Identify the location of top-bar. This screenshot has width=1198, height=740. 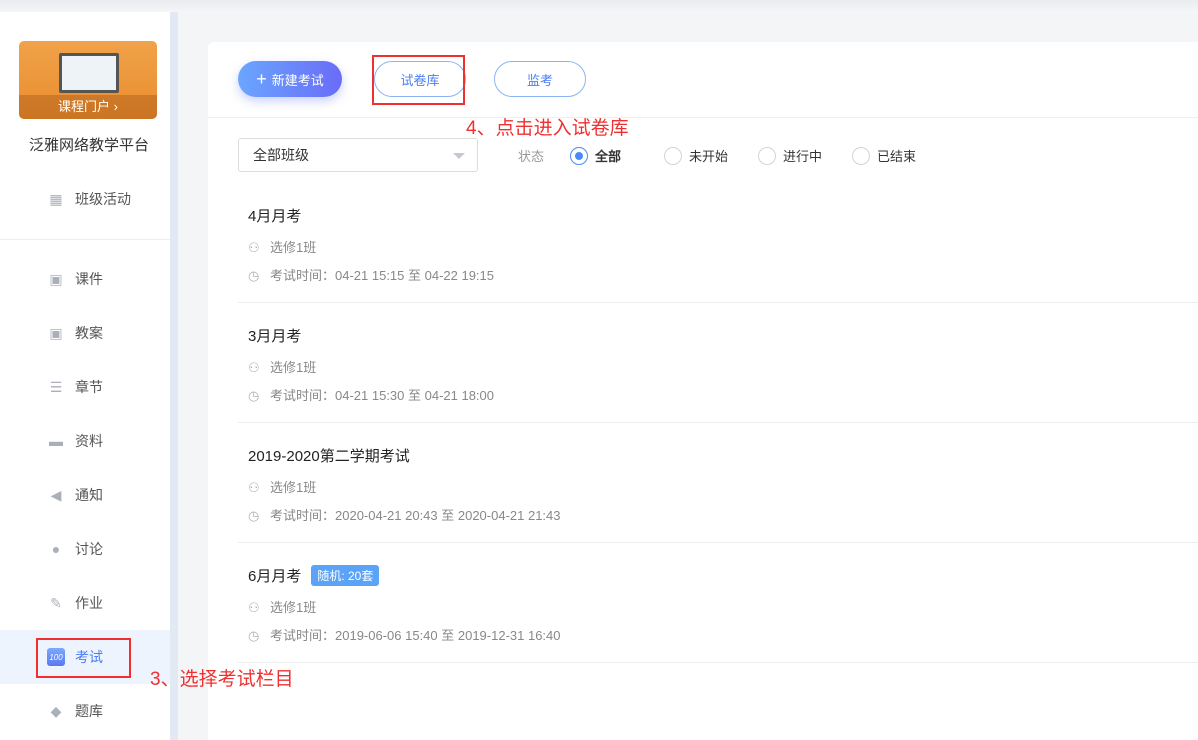
(599, 6).